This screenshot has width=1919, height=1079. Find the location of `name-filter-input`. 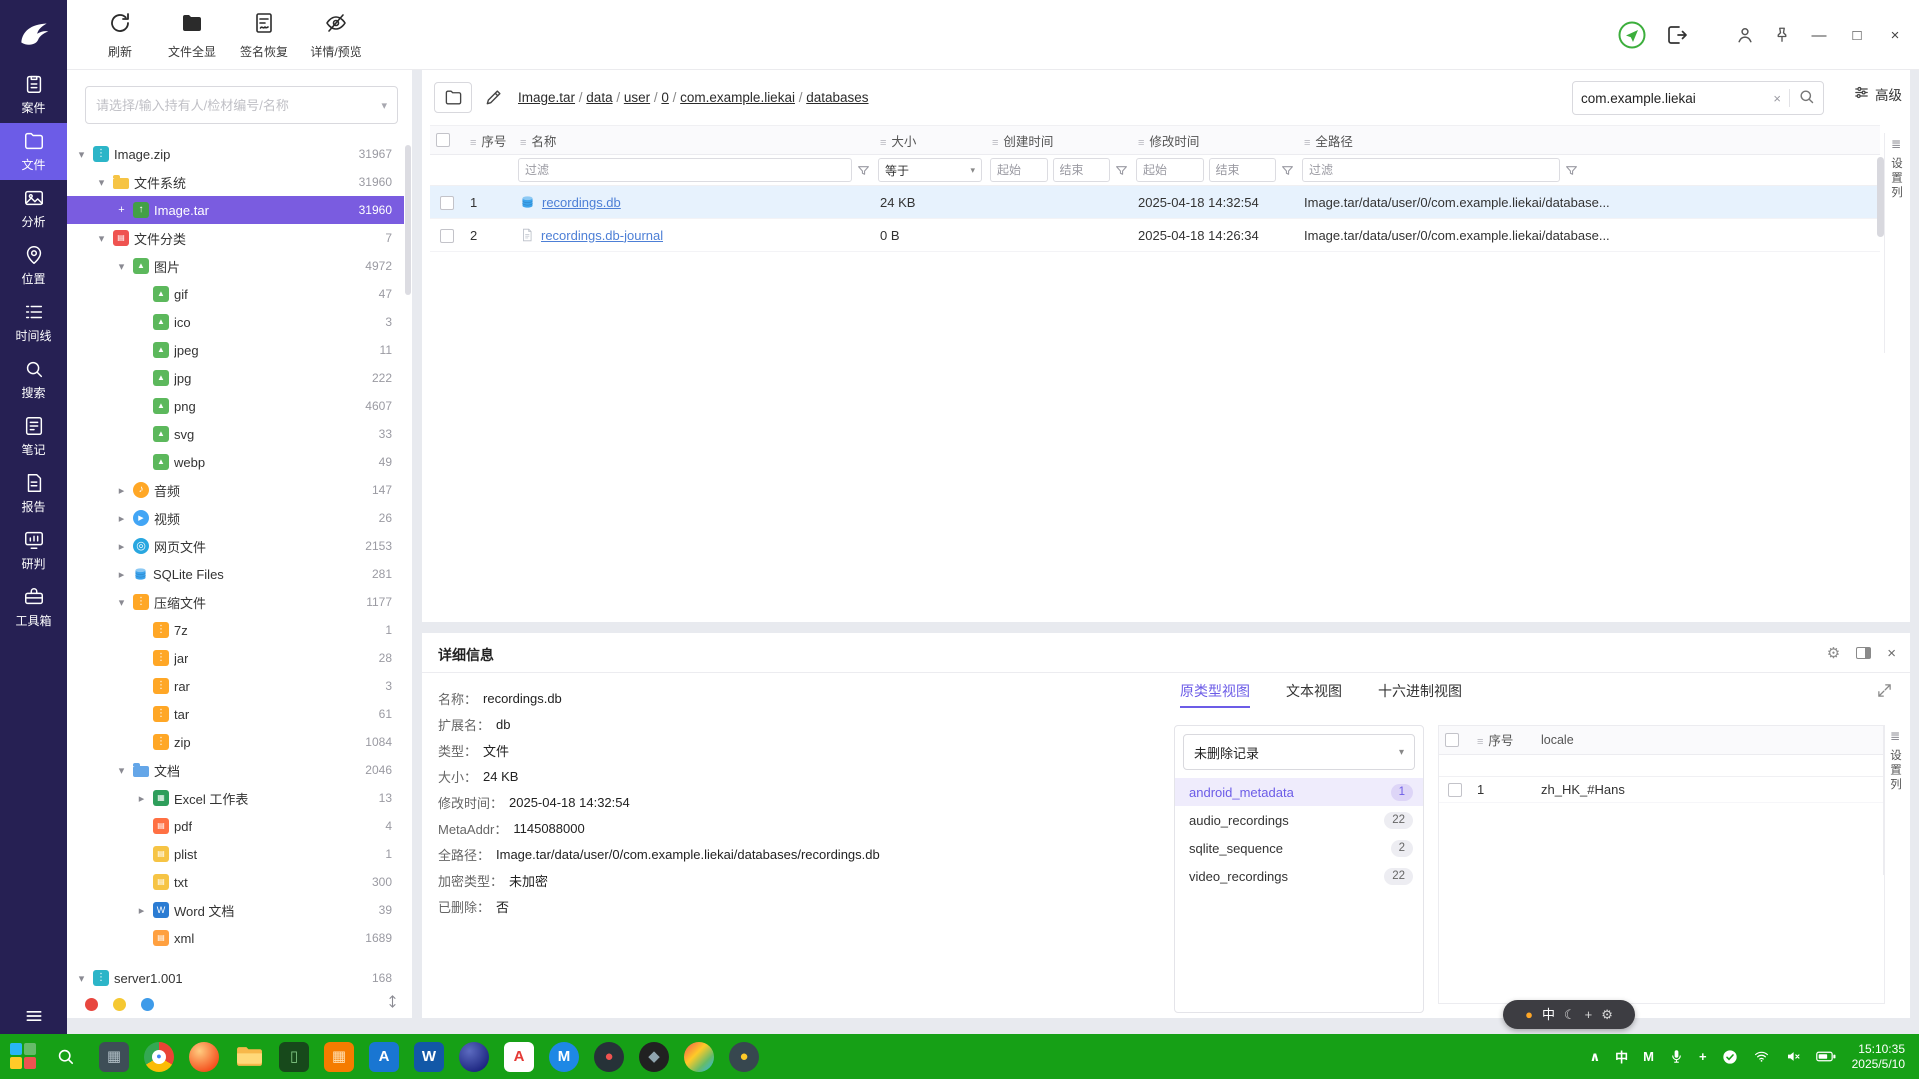

name-filter-input is located at coordinates (685, 170).